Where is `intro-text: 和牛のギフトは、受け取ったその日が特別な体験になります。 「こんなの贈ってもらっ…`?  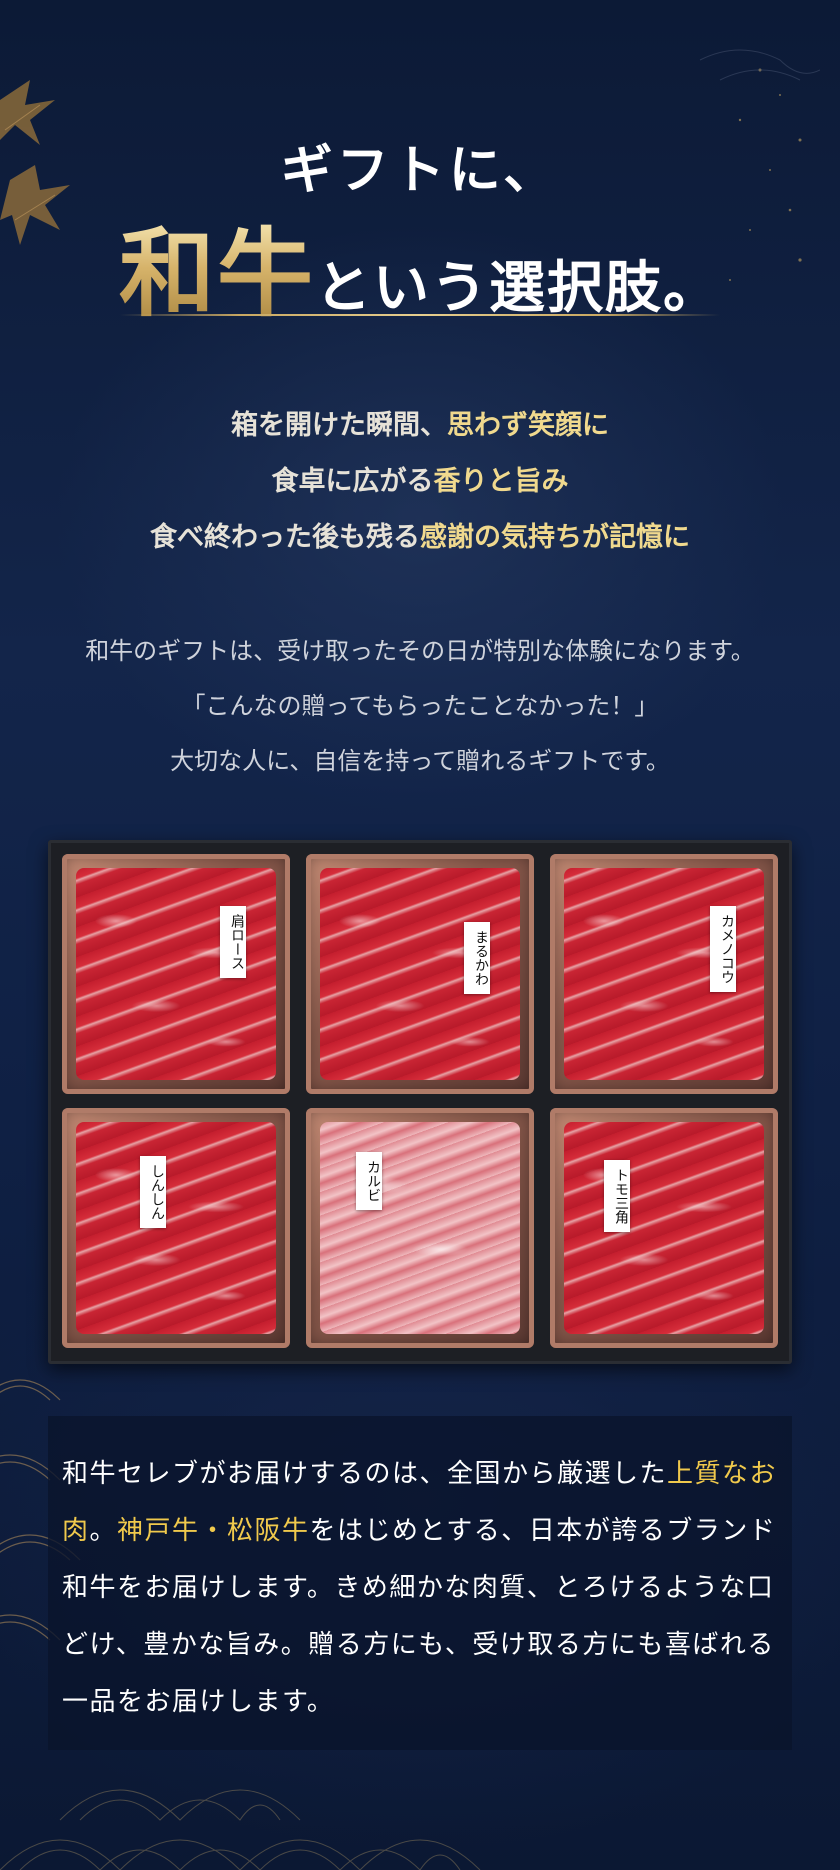 intro-text: 和牛のギフトは、受け取ったその日が特別な体験になります。 「こんなの贈ってもらっ… is located at coordinates (420, 706).